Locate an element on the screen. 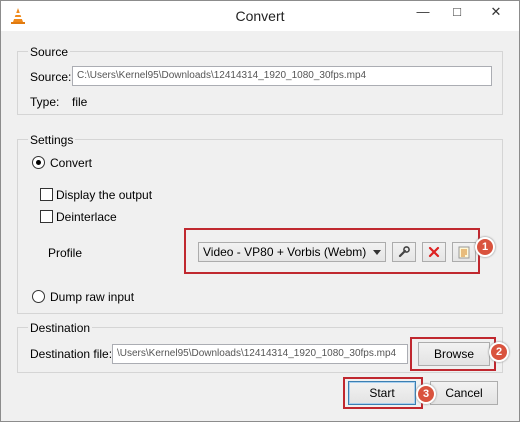 This screenshot has width=520, height=422. settings-group-title: Settings is located at coordinates (52, 140).